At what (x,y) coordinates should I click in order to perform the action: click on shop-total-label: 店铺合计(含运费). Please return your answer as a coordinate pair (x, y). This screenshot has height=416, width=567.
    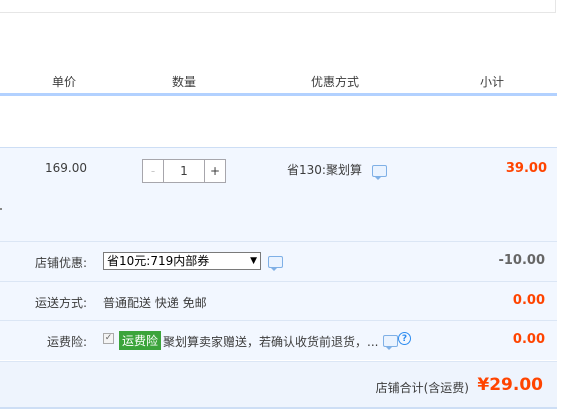
    Looking at the image, I should click on (422, 388).